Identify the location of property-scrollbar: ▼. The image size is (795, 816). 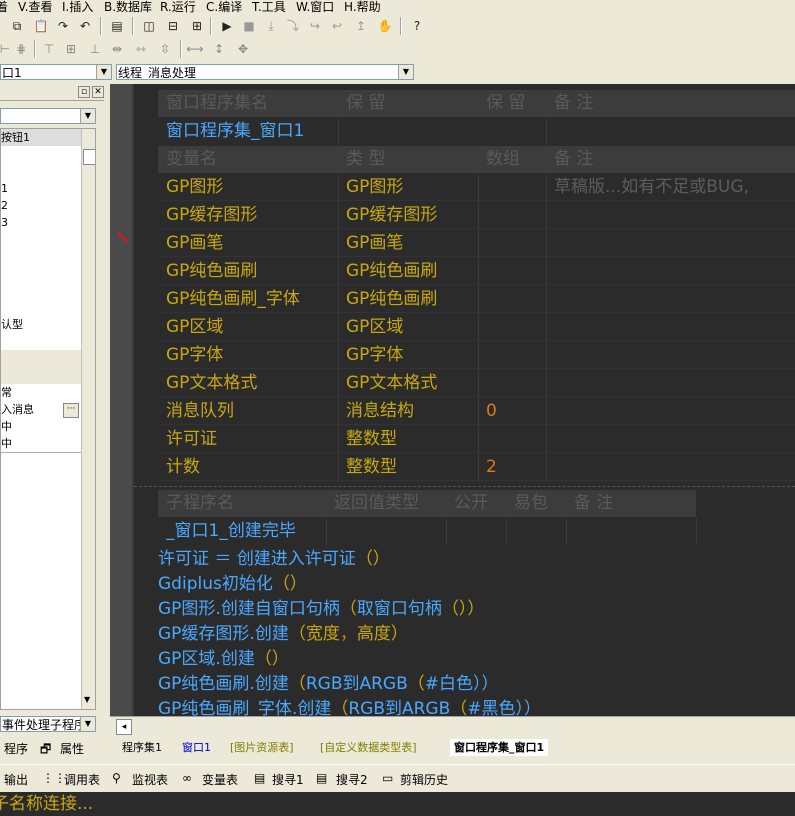
(88, 419).